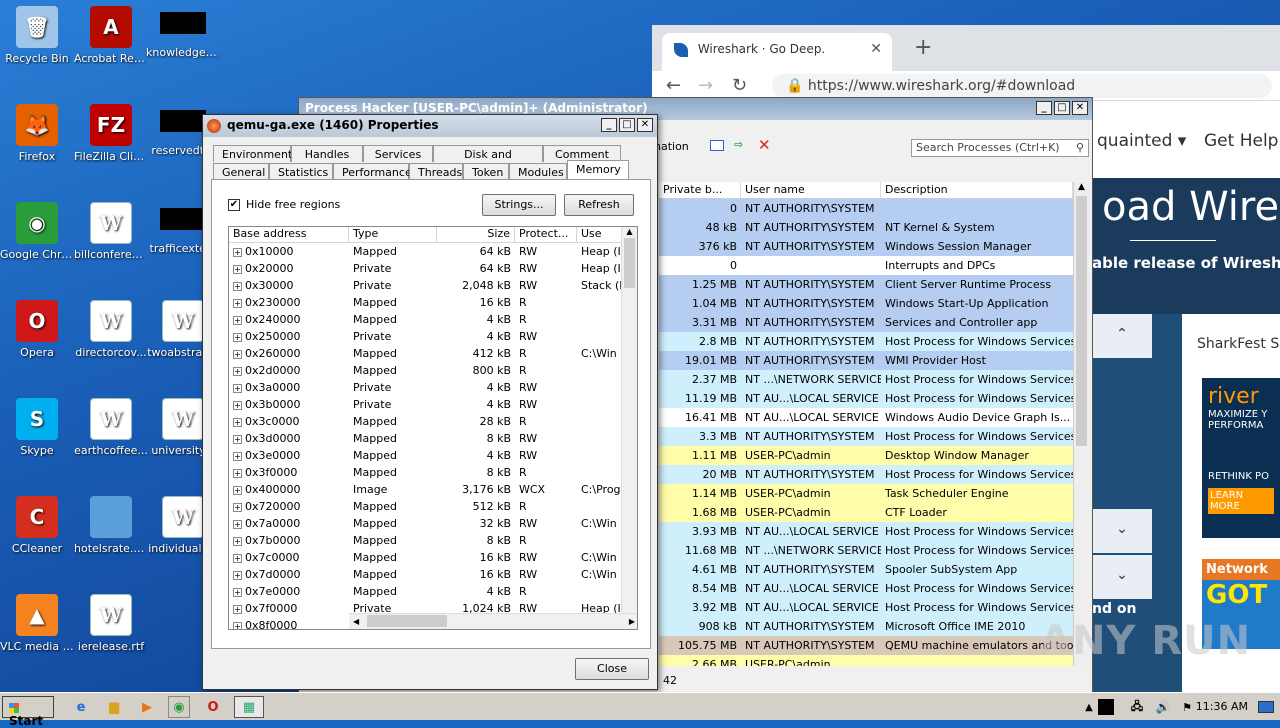 The height and width of the screenshot is (728, 1280). What do you see at coordinates (717, 145) in the screenshot?
I see `window-icon` at bounding box center [717, 145].